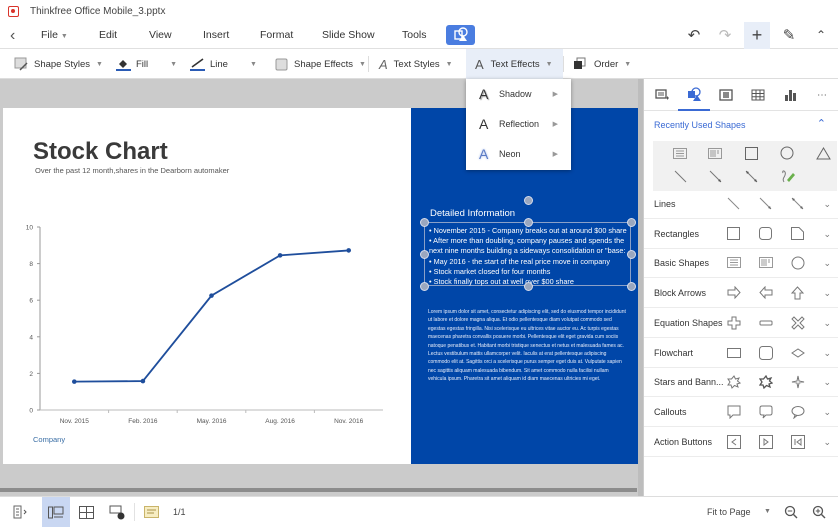 This screenshot has width=838, height=527. Describe the element at coordinates (528, 200) in the screenshot. I see `rotate-handle` at that location.